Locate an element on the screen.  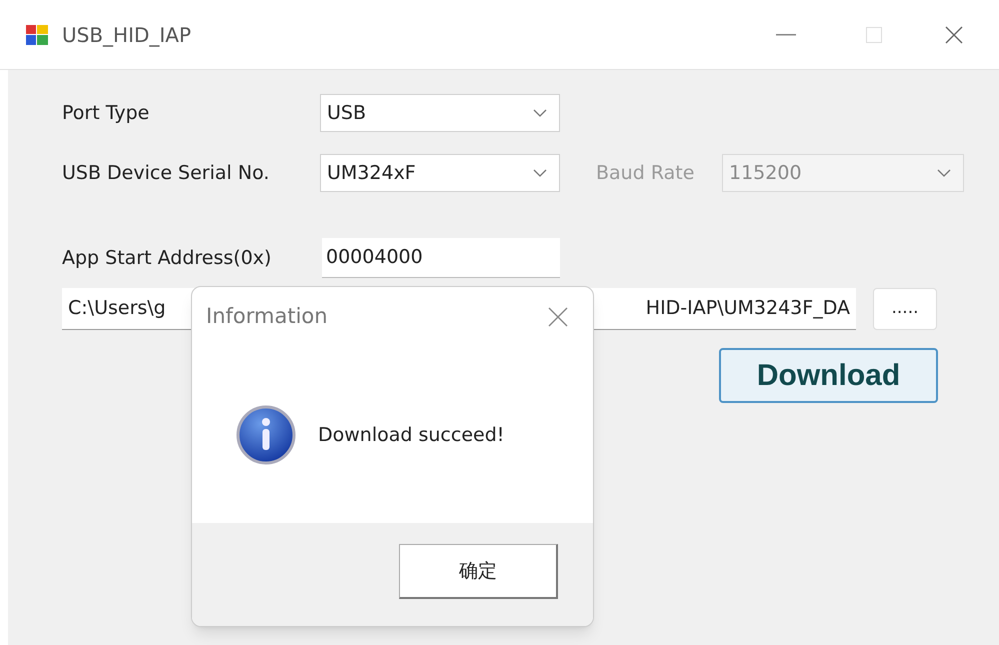
dialog-title: Information is located at coordinates (267, 316).